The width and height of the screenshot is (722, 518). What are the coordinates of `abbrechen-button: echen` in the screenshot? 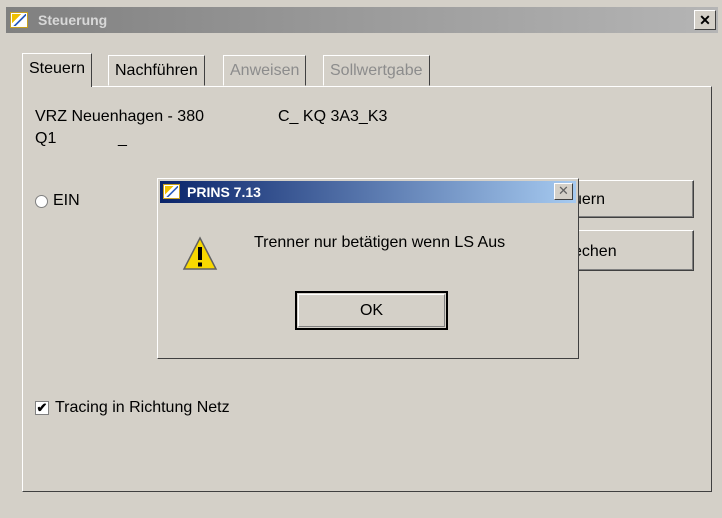 It's located at (627, 250).